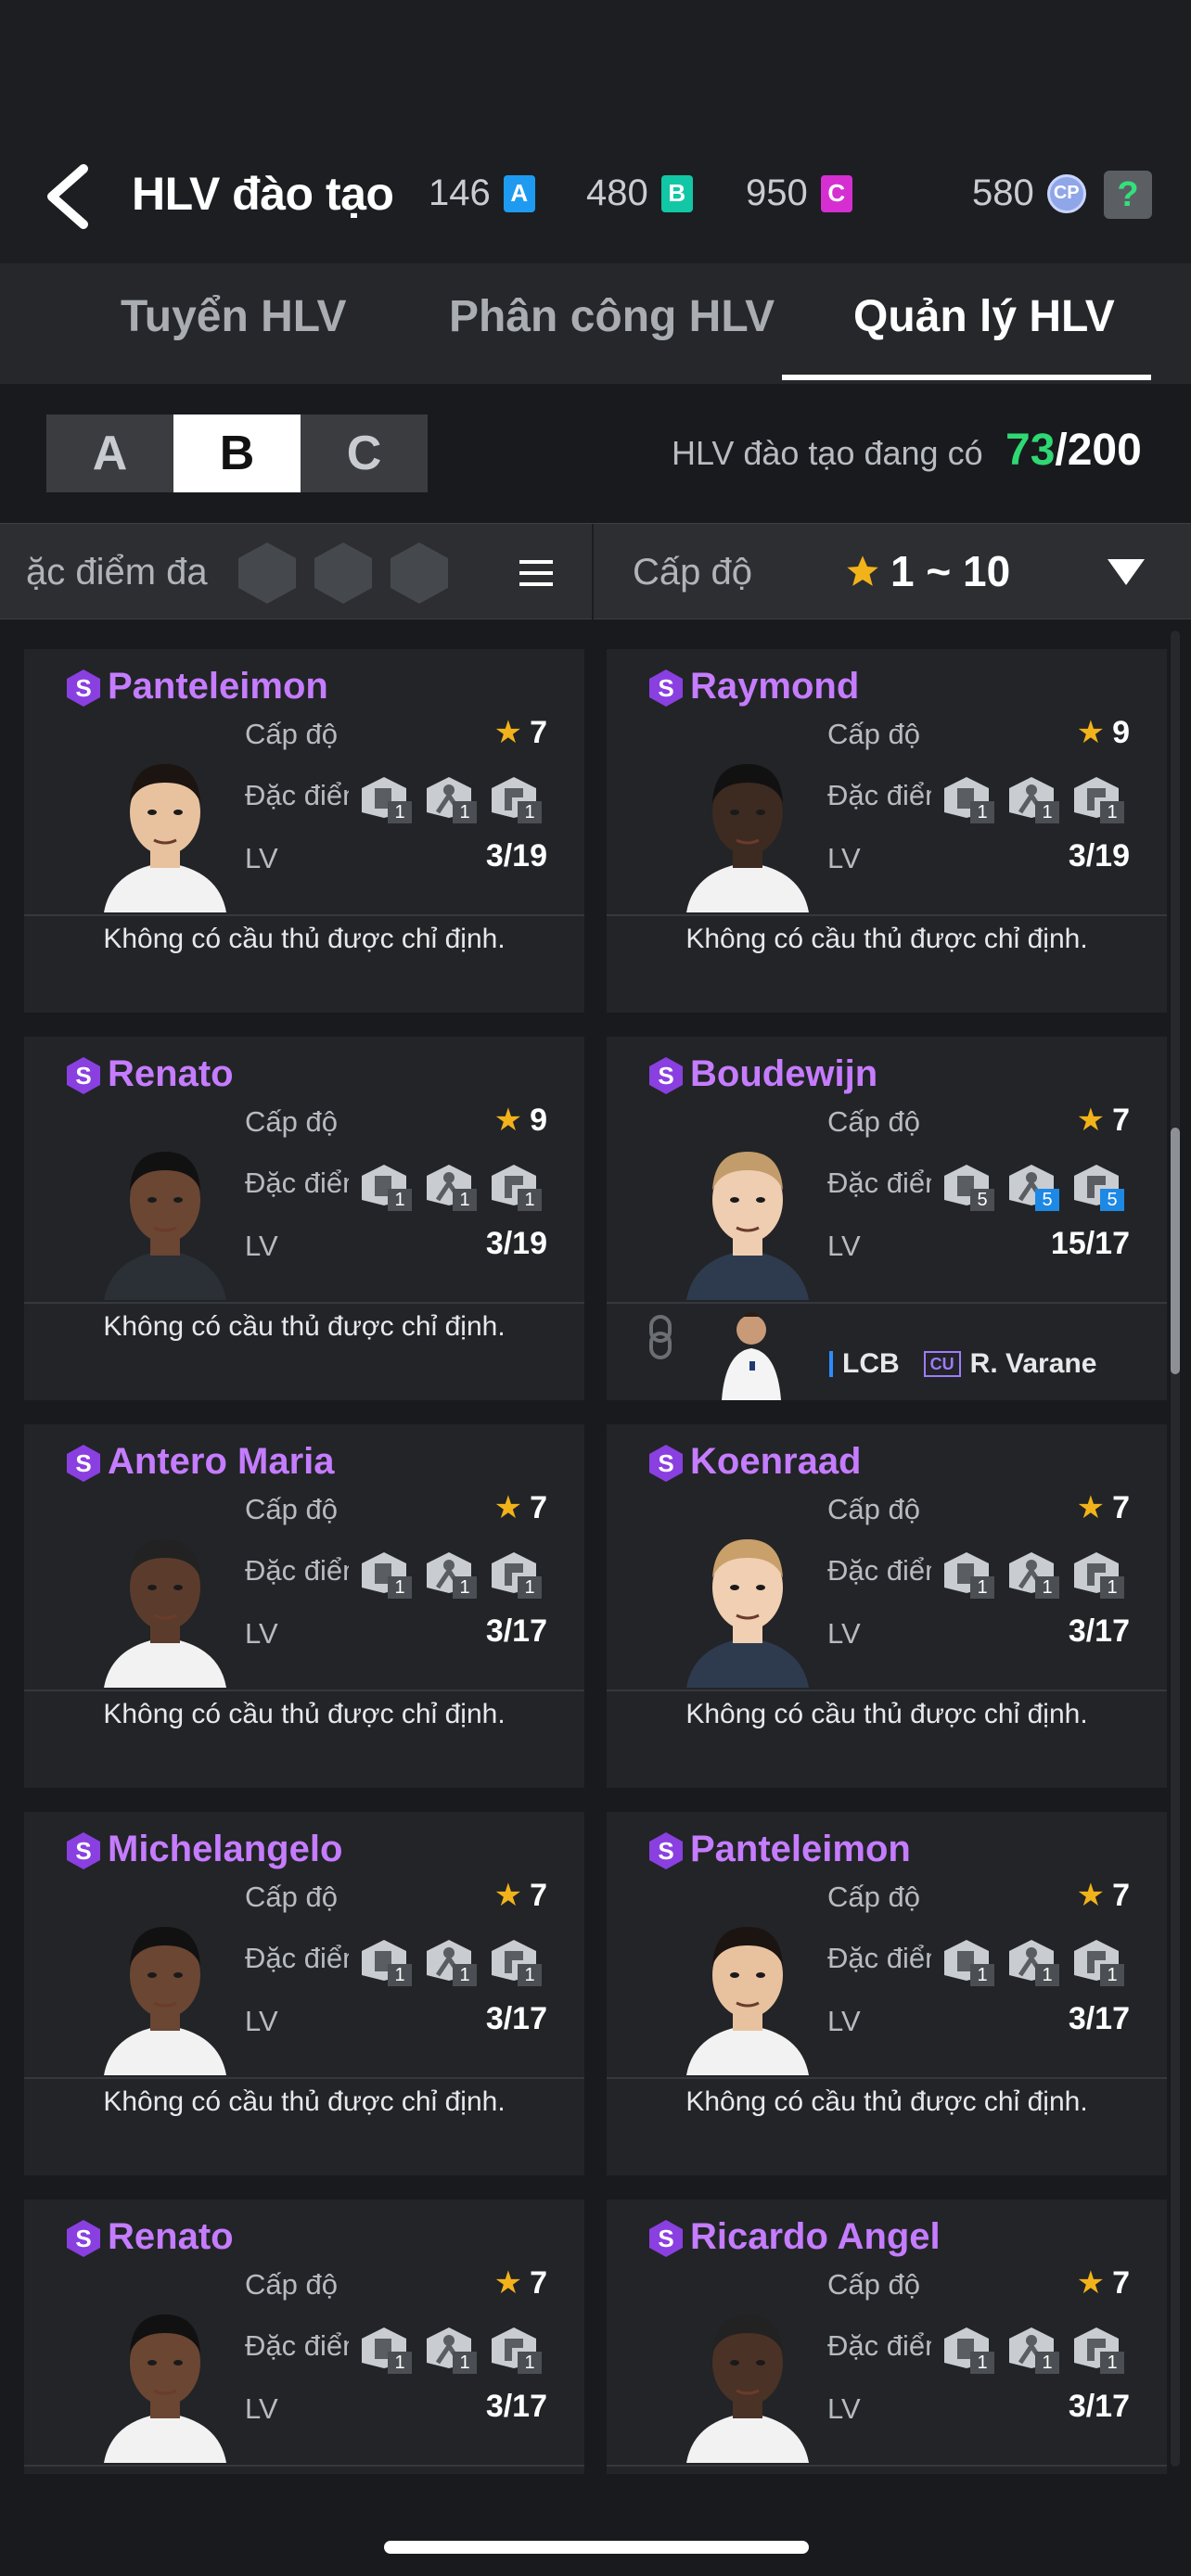 Image resolution: width=1191 pixels, height=2576 pixels. Describe the element at coordinates (304, 2337) in the screenshot. I see `coach-card: S Renato Cấp độ ★7 Đặc điểm 1 1` at that location.